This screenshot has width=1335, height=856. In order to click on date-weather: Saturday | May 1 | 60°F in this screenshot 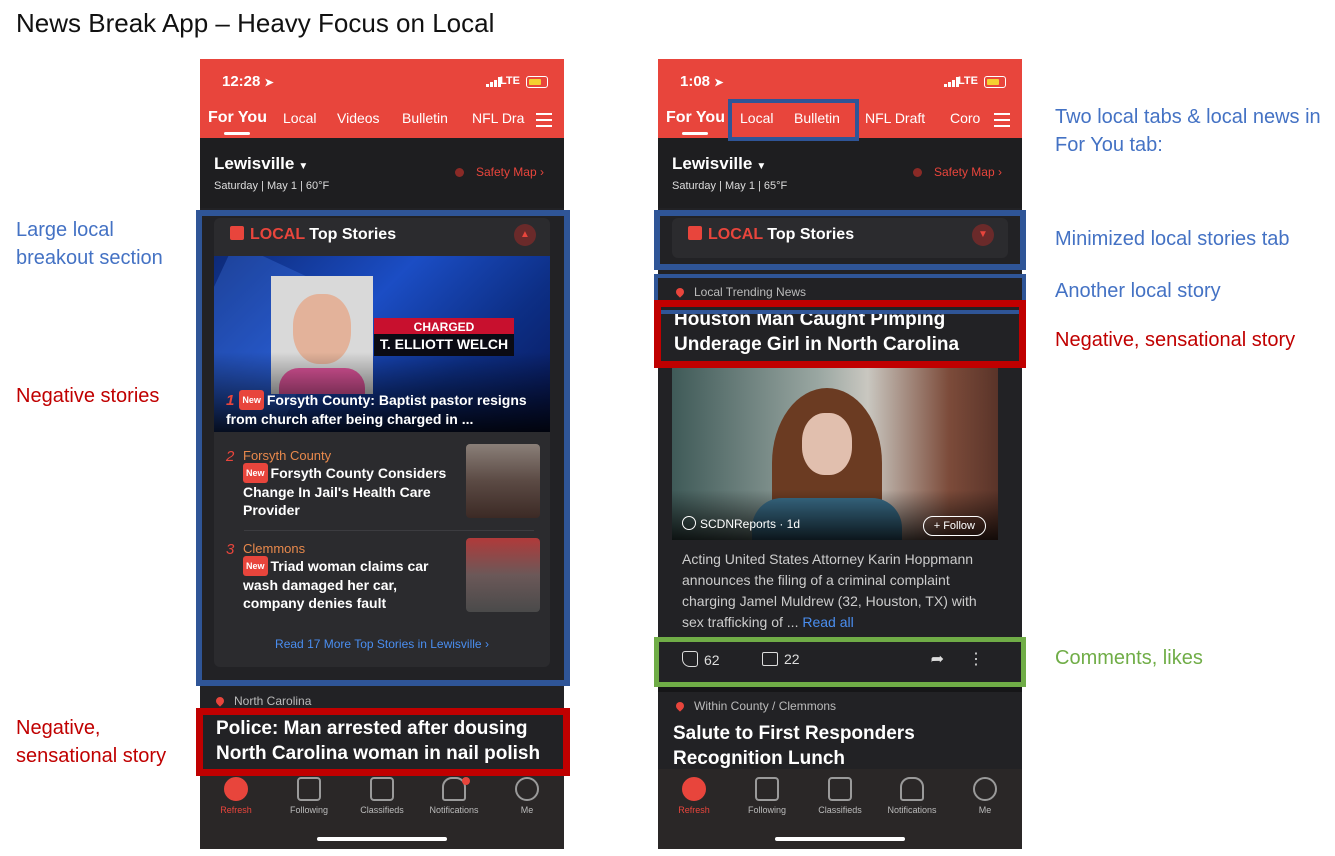, I will do `click(272, 186)`.